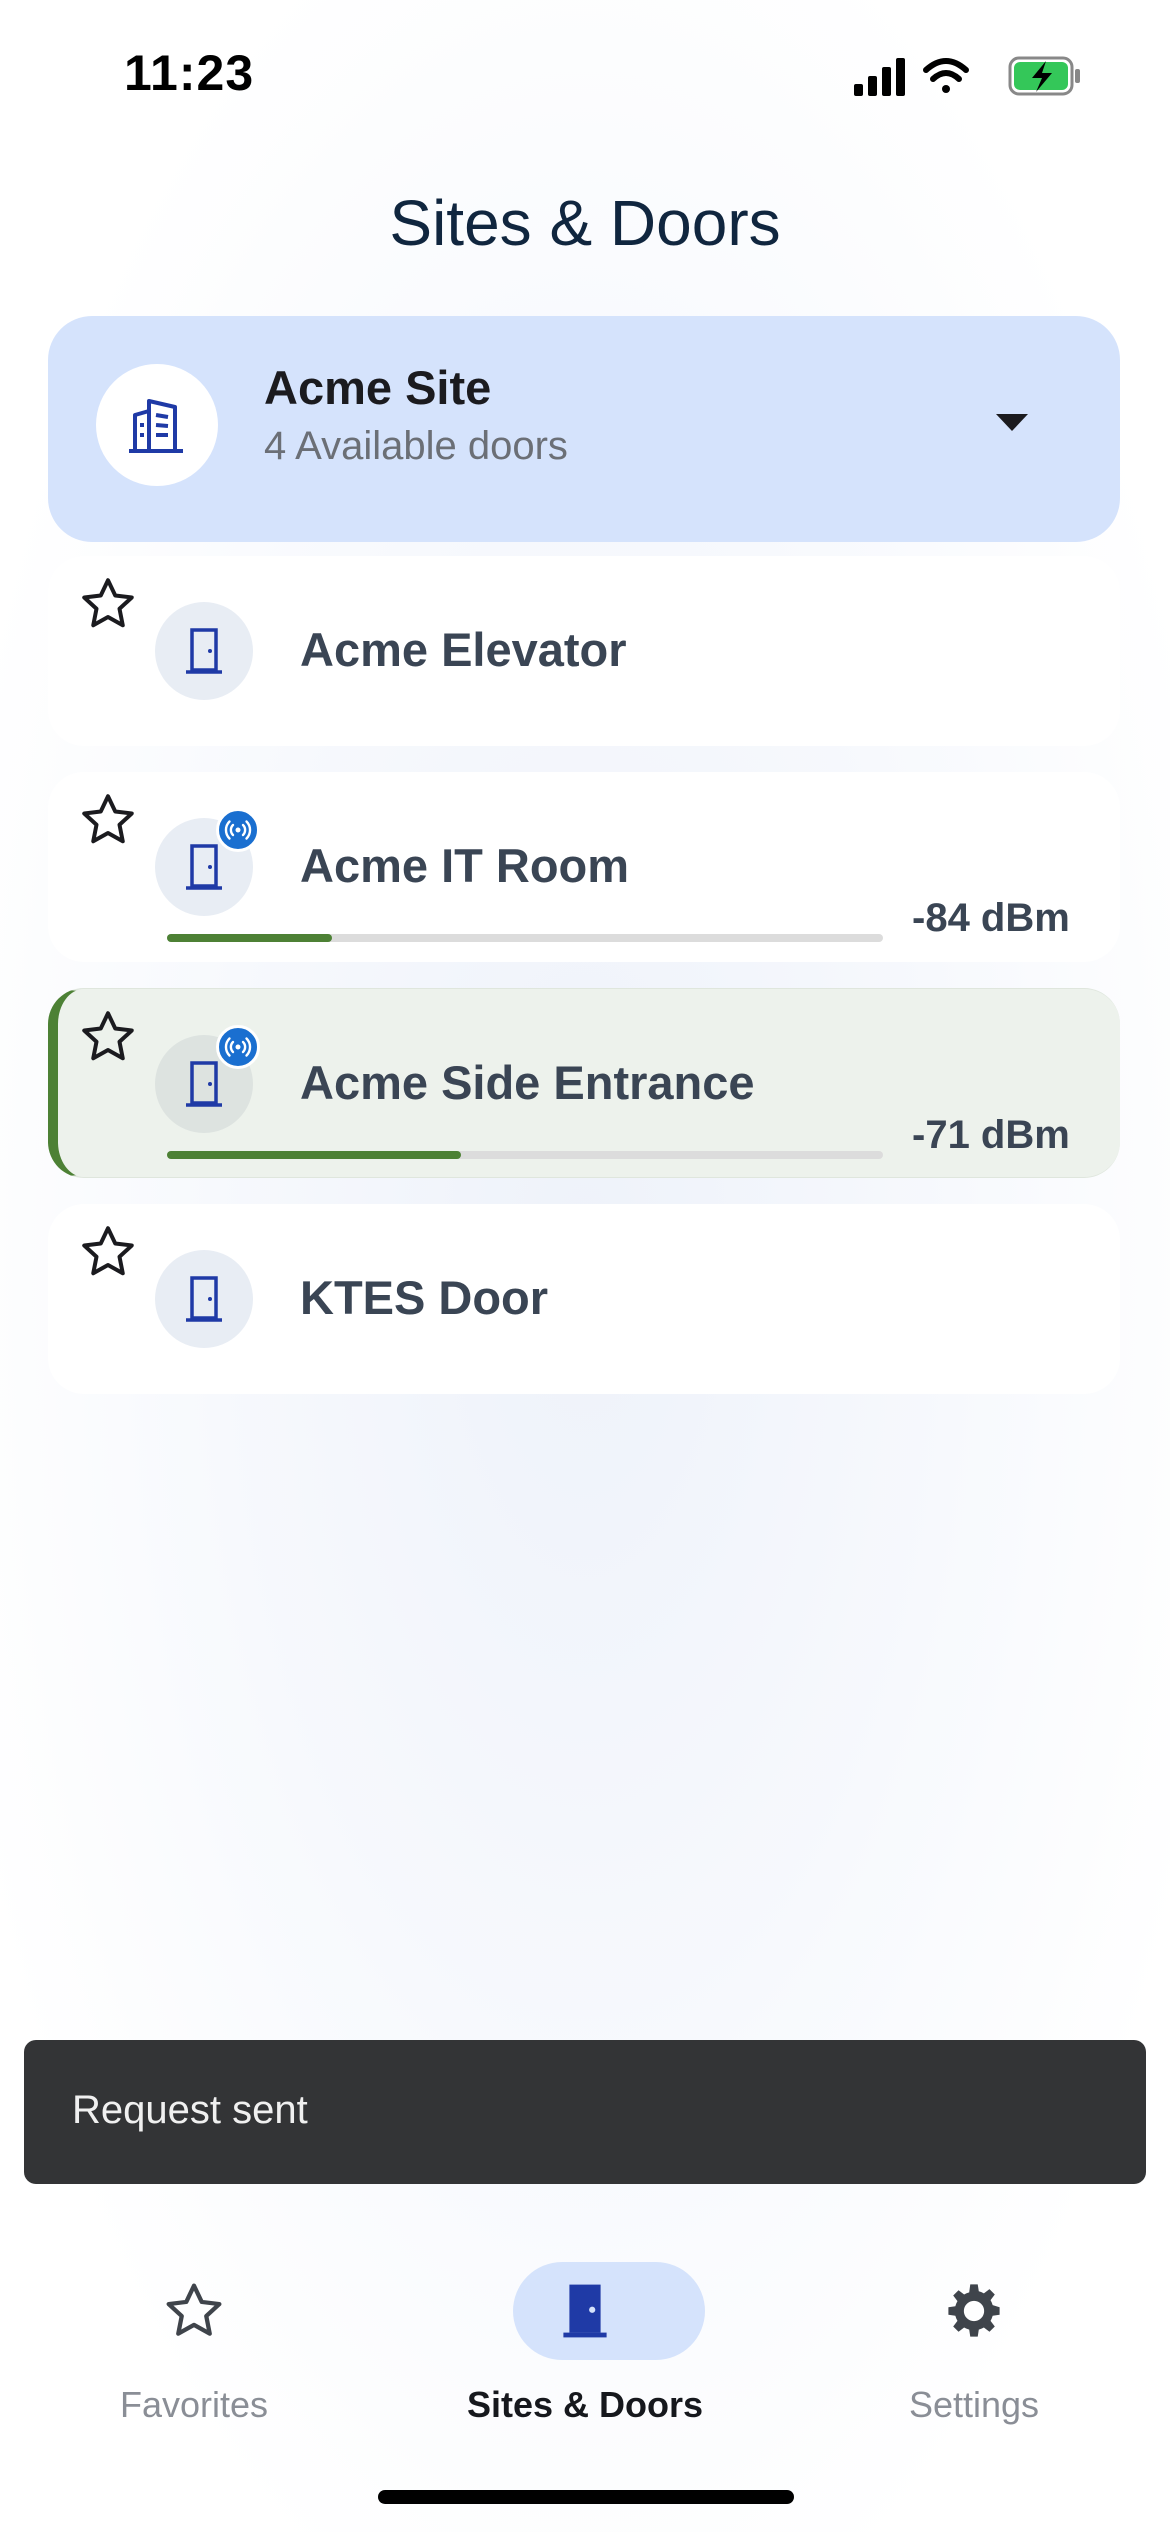 This screenshot has width=1170, height=2532. I want to click on door-card-acme-it-room: Acme IT Room -84 dBm, so click(584, 867).